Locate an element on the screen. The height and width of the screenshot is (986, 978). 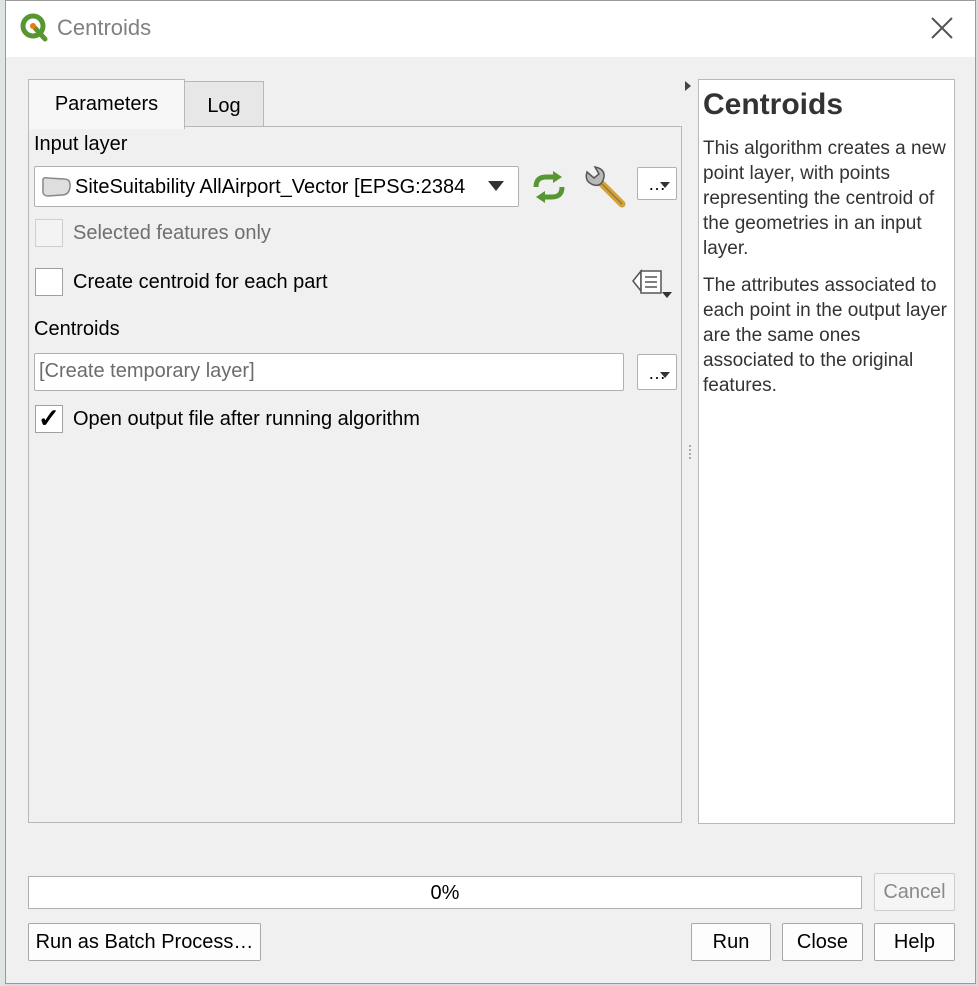
help-title: Centroids is located at coordinates (773, 104).